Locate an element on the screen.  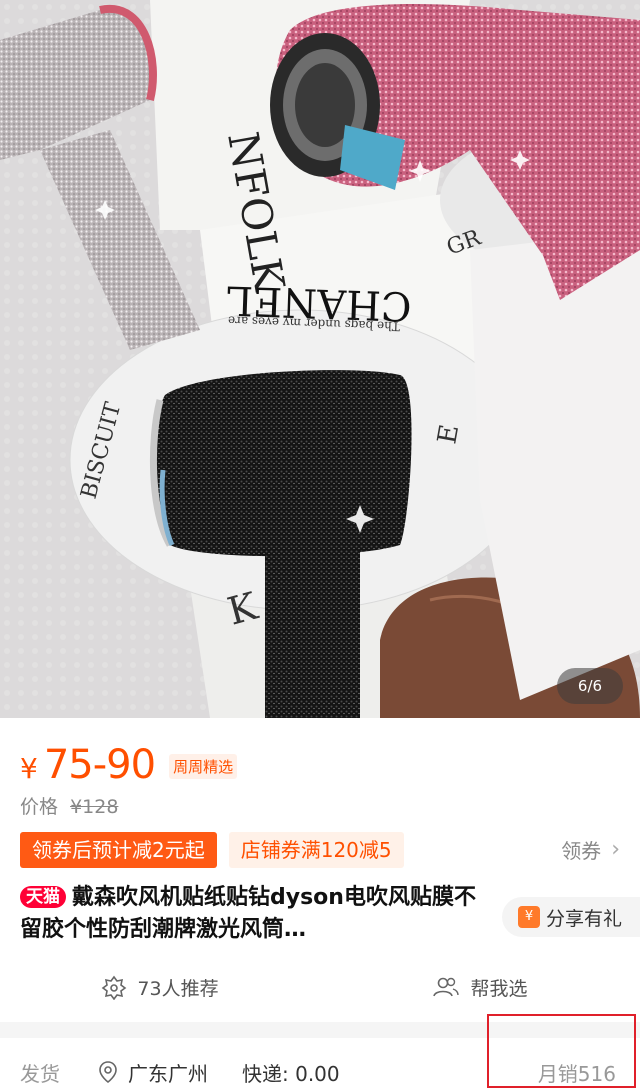
coupon-row: 领券后预计减2元起 店铺券满120减5 is located at coordinates (212, 850).